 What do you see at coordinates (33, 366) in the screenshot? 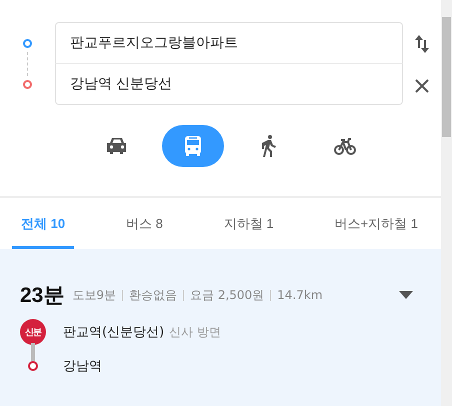
I see `stop-dot-icon` at bounding box center [33, 366].